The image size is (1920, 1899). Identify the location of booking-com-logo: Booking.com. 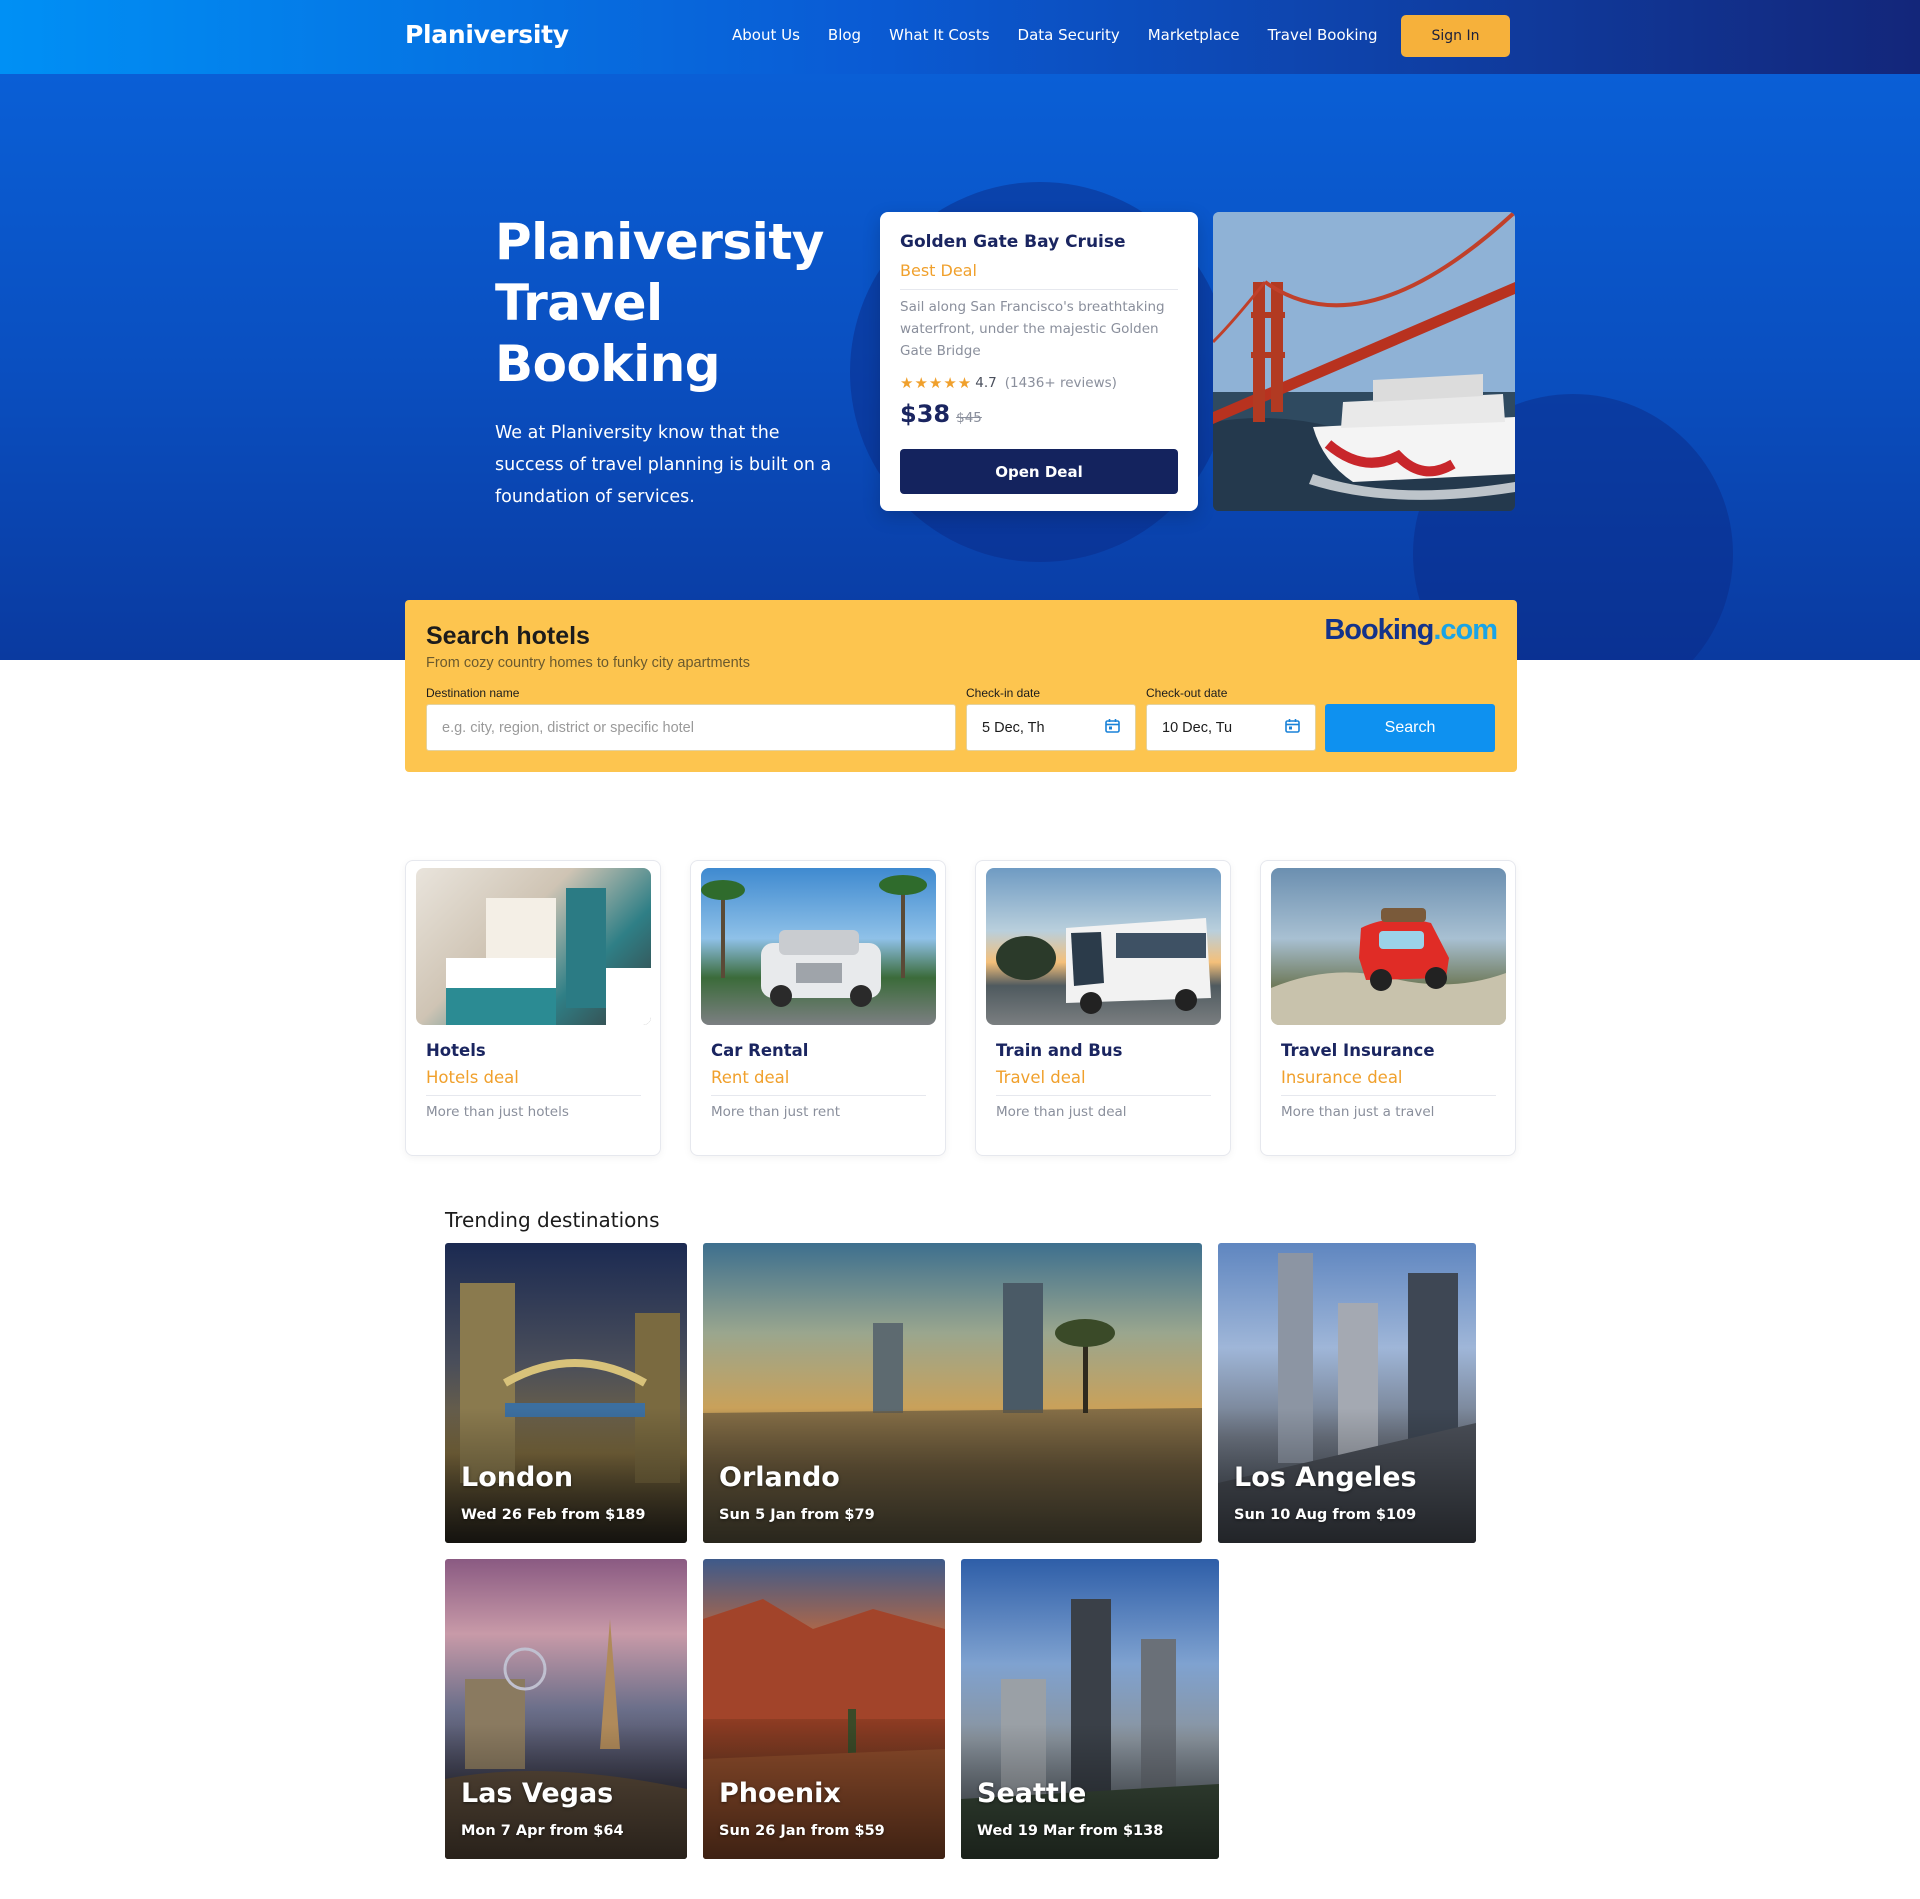
(1411, 630).